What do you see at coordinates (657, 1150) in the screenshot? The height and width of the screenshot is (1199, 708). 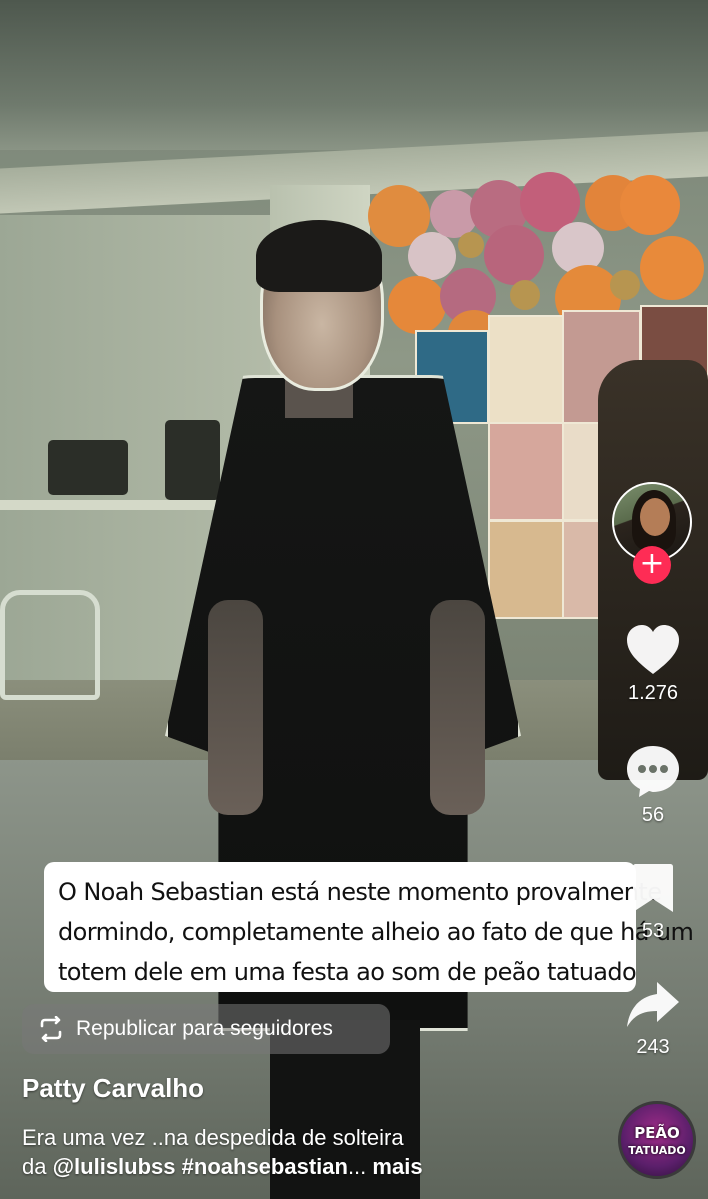 I see `music-disc-subtitle: TATUADO` at bounding box center [657, 1150].